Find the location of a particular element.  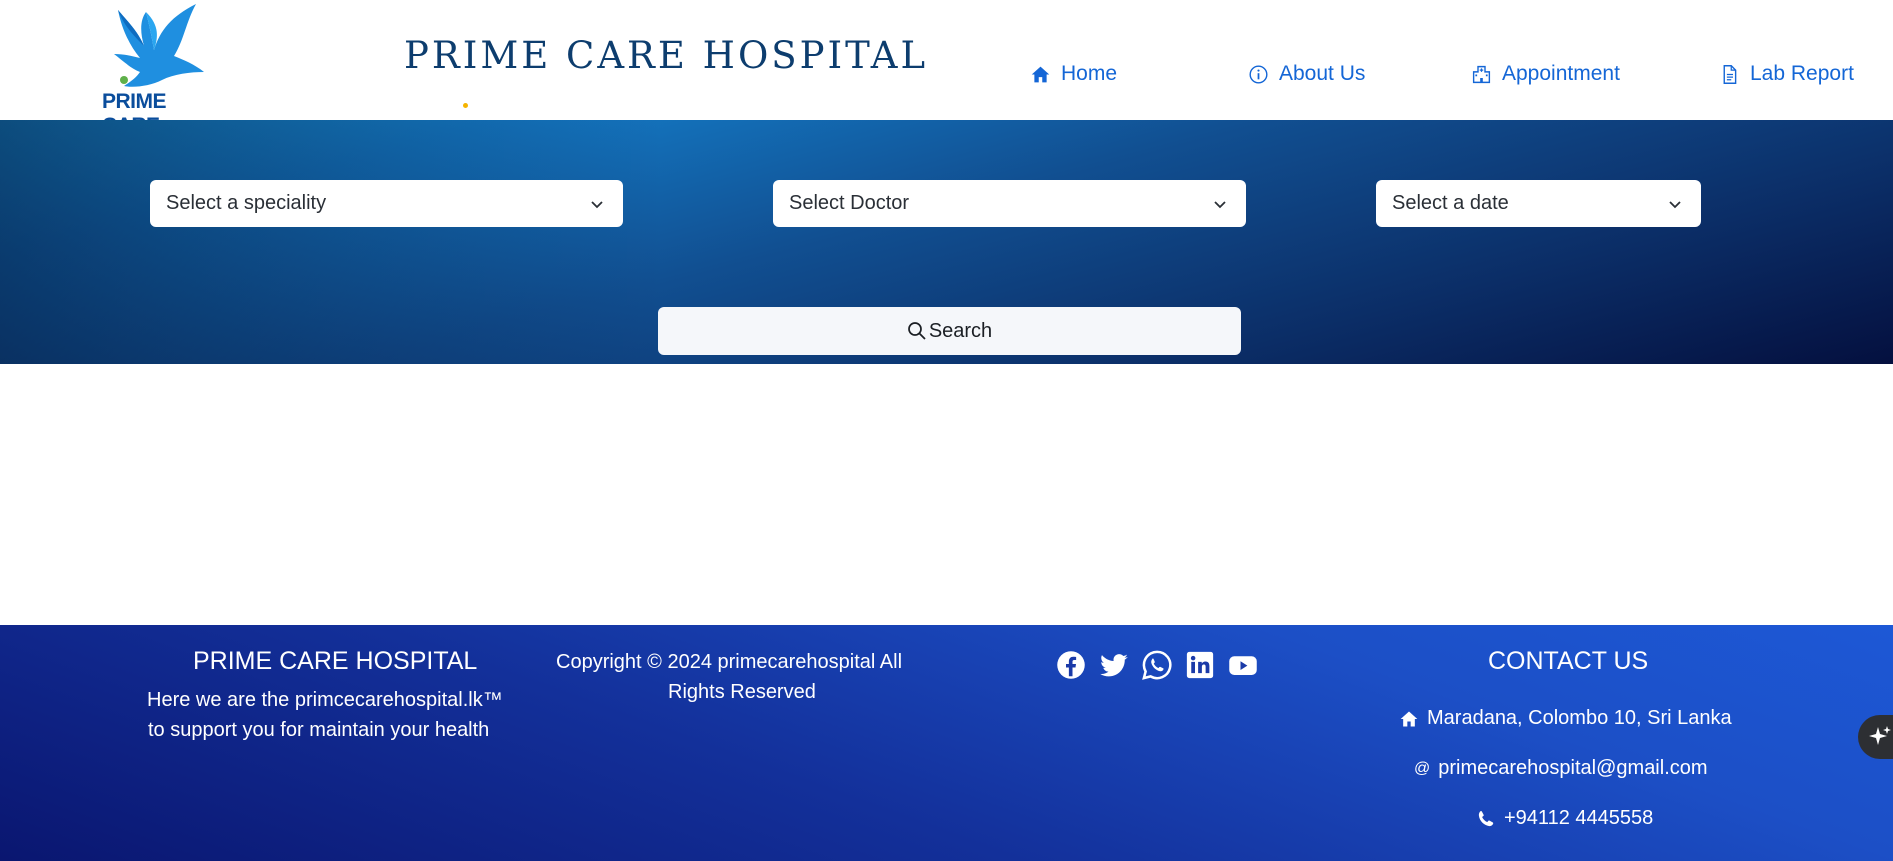

twitter-icon is located at coordinates (1113, 664).